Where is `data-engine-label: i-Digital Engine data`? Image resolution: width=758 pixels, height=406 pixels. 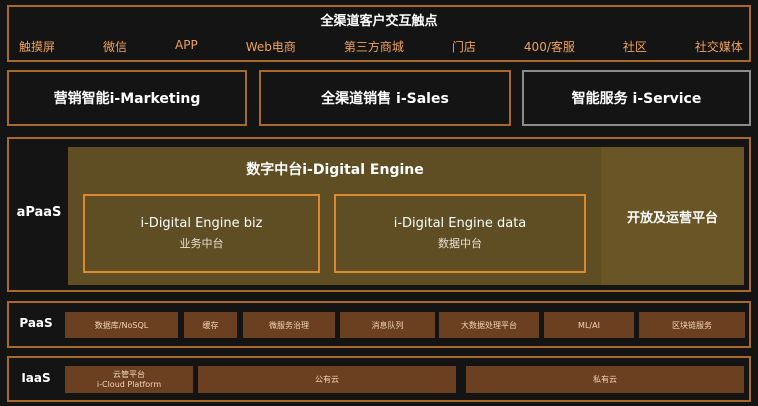
data-engine-label: i-Digital Engine data is located at coordinates (460, 223).